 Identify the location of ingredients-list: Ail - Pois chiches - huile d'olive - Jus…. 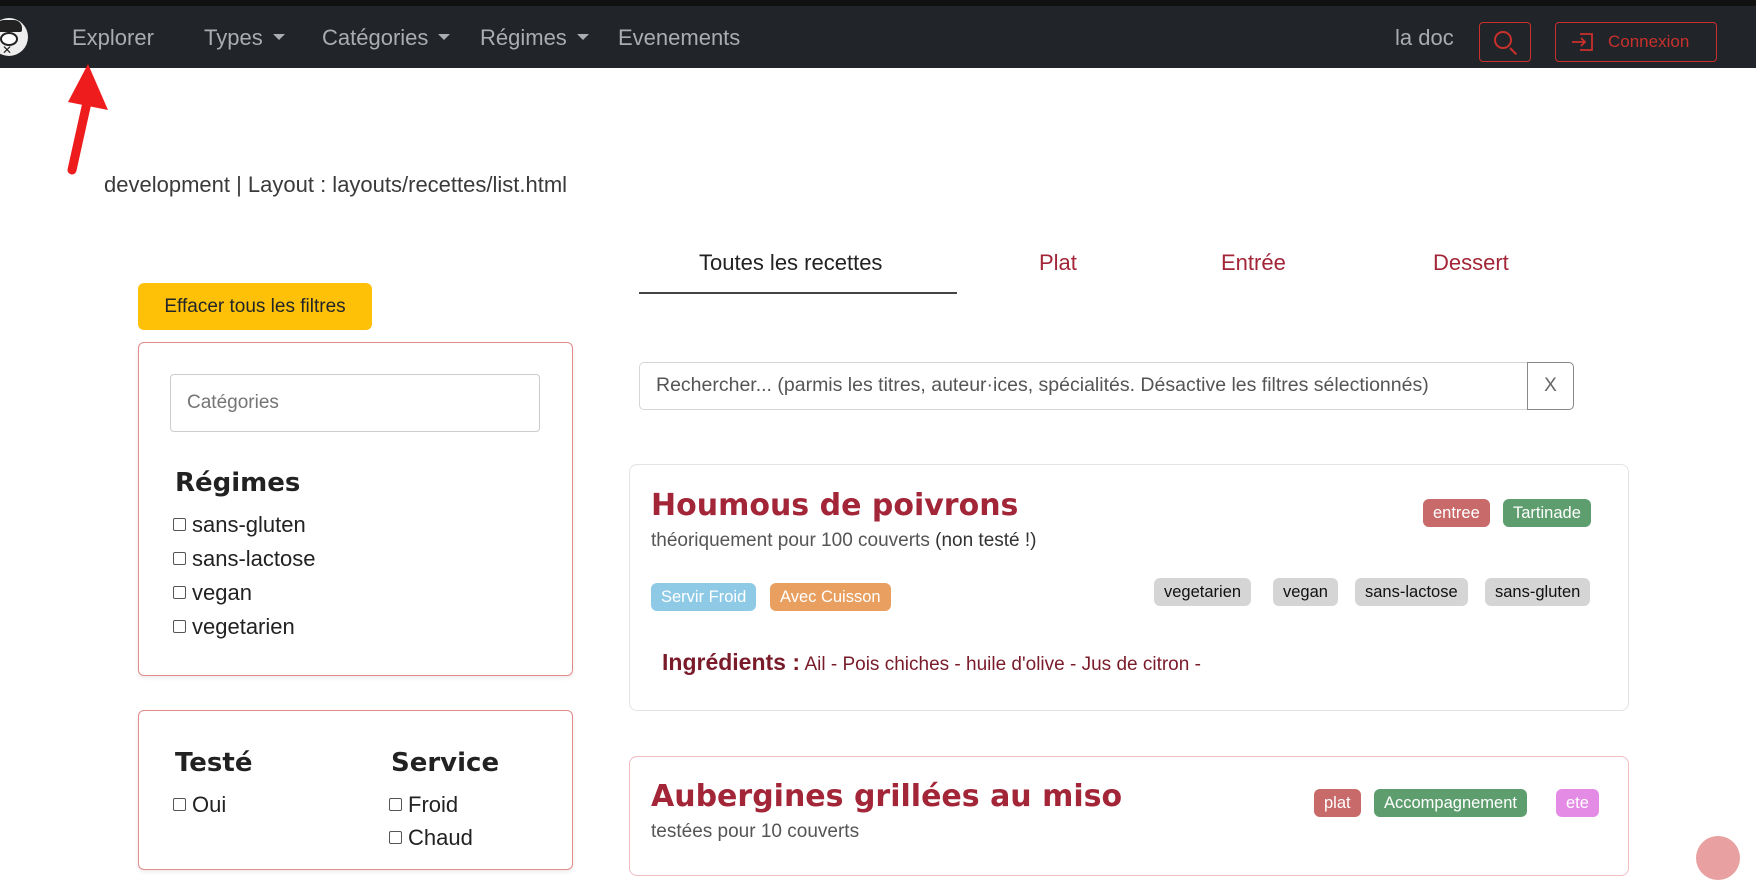
(1002, 664).